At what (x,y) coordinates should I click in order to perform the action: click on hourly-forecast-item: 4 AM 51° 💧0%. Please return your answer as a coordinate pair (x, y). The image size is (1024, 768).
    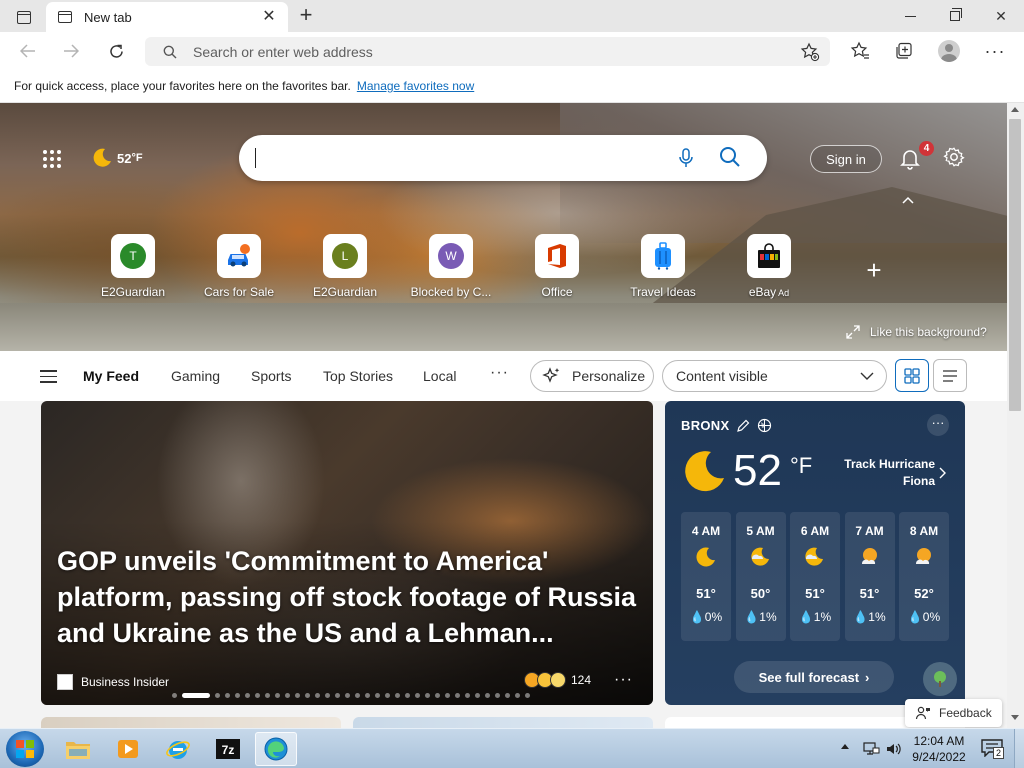
    Looking at the image, I should click on (706, 576).